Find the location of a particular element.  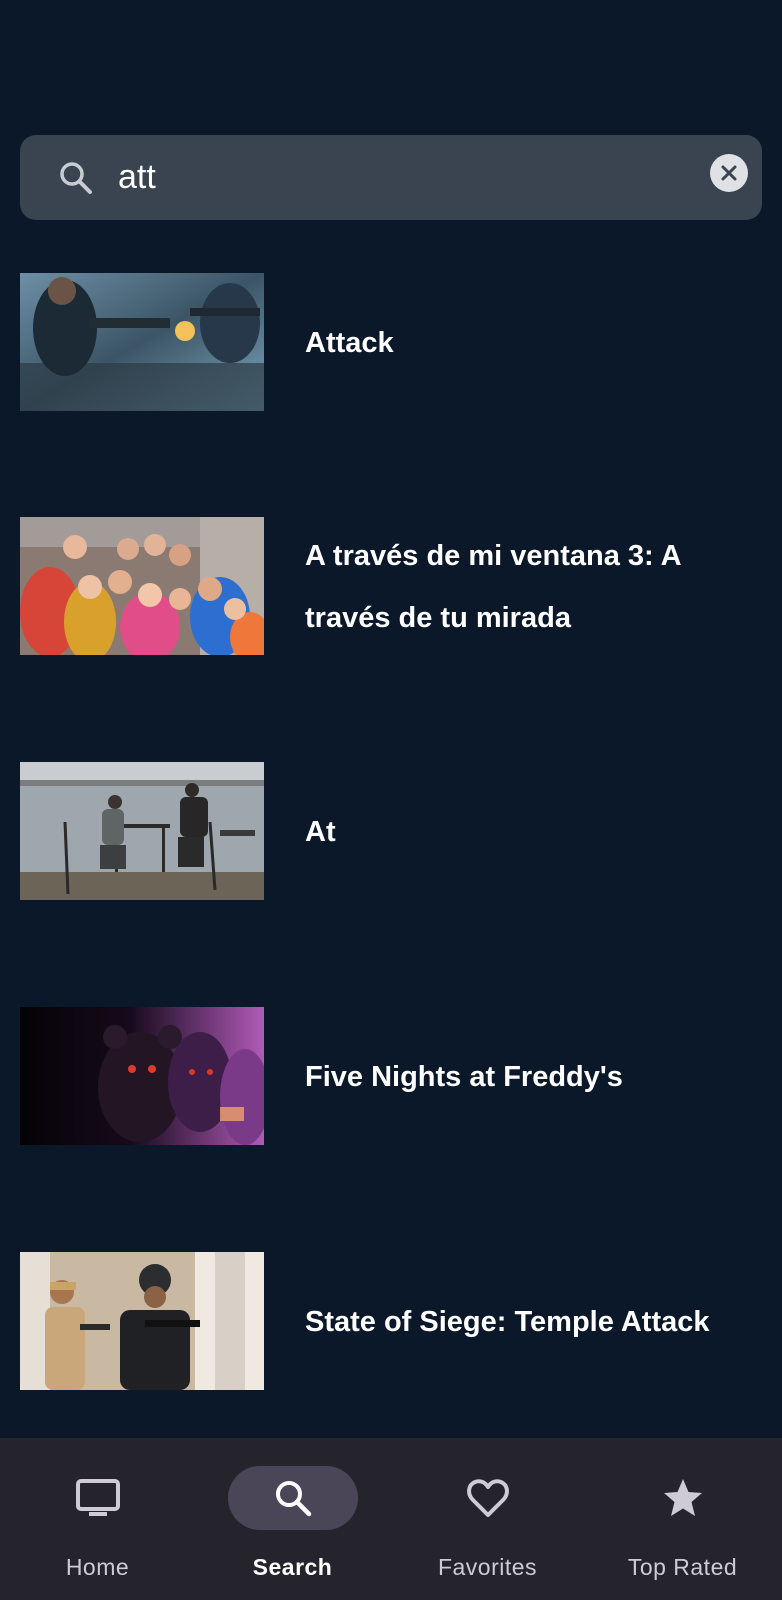

nav-item-favorites: Favorites is located at coordinates (487, 1519).